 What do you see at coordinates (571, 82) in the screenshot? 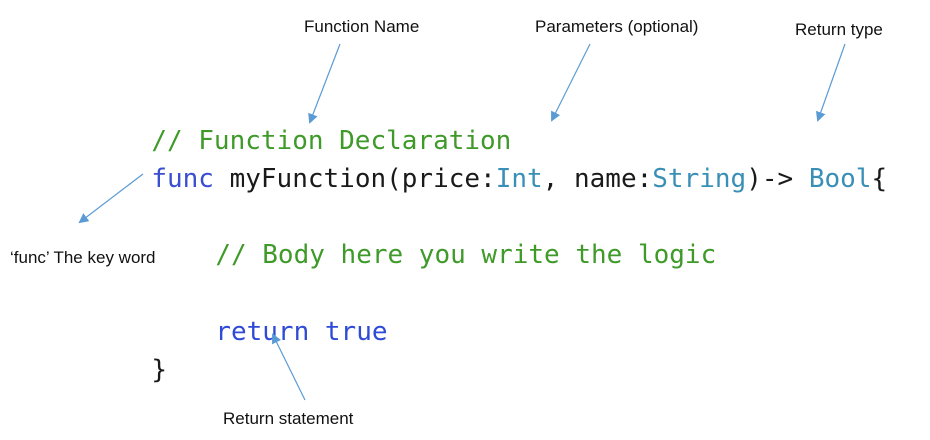
I see `parameters-arrow` at bounding box center [571, 82].